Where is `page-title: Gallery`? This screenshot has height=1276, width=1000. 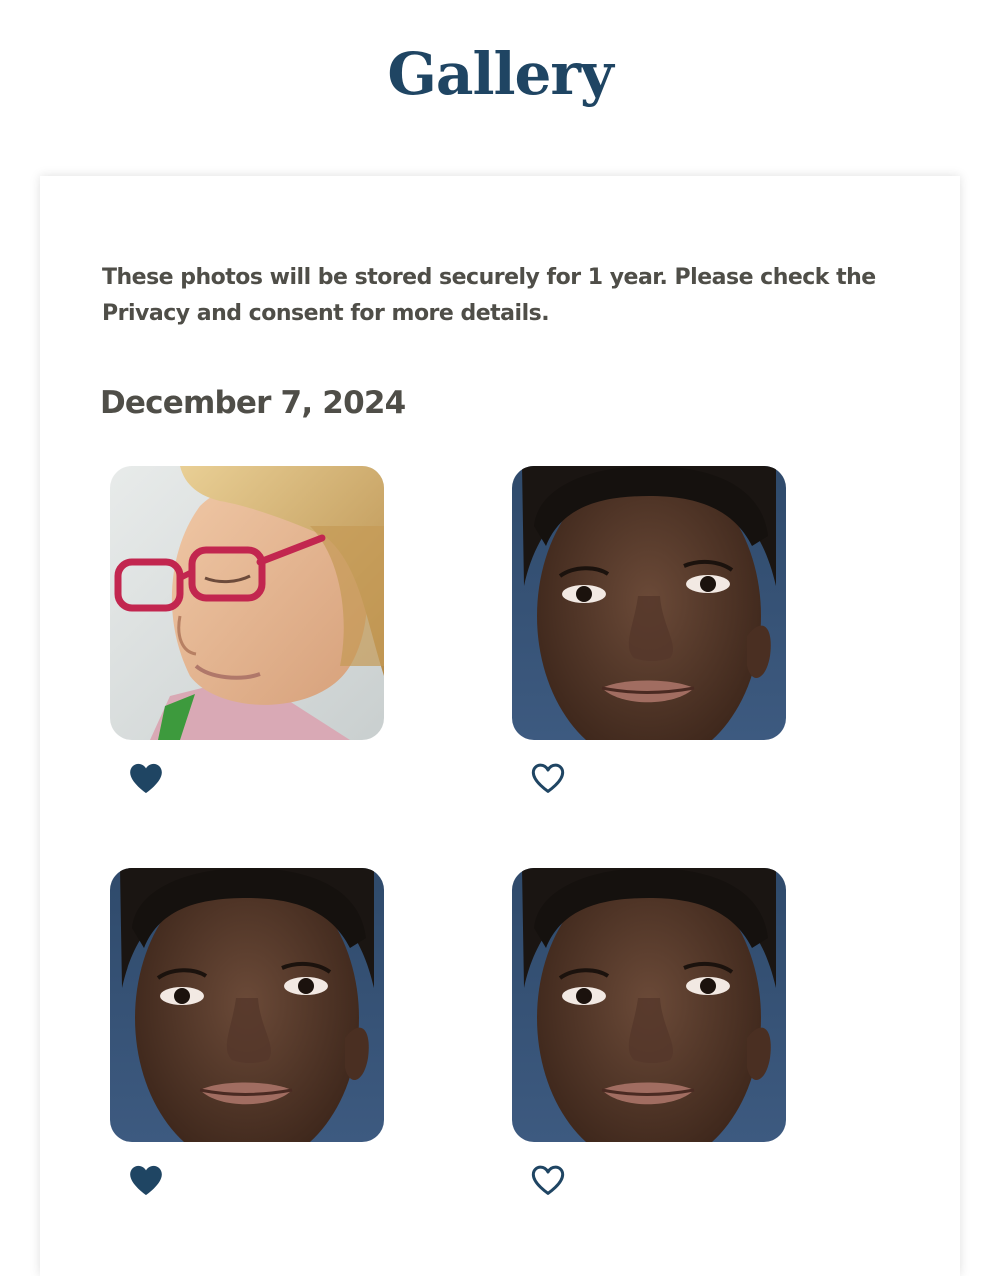 page-title: Gallery is located at coordinates (500, 74).